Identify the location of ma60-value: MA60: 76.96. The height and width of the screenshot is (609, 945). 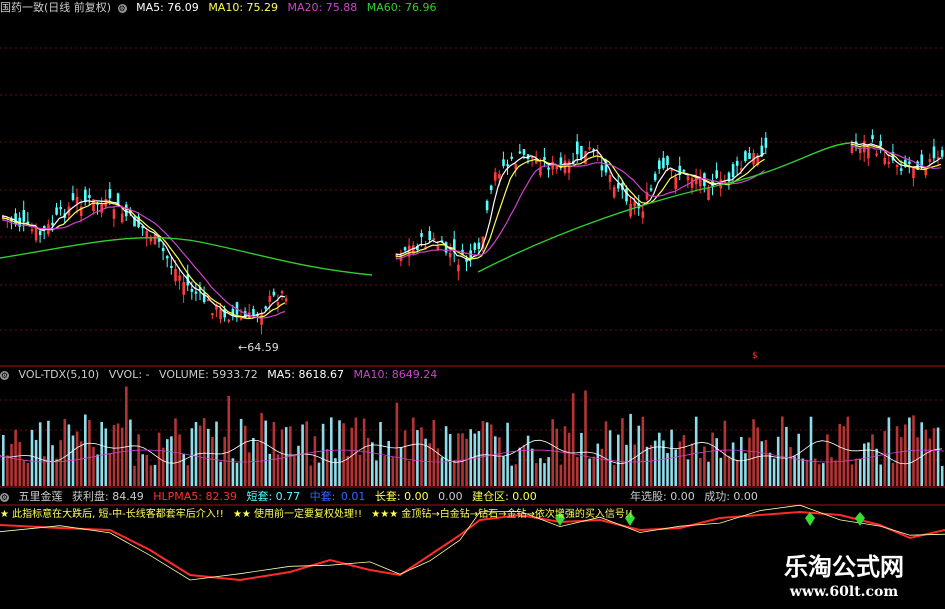
(401, 7).